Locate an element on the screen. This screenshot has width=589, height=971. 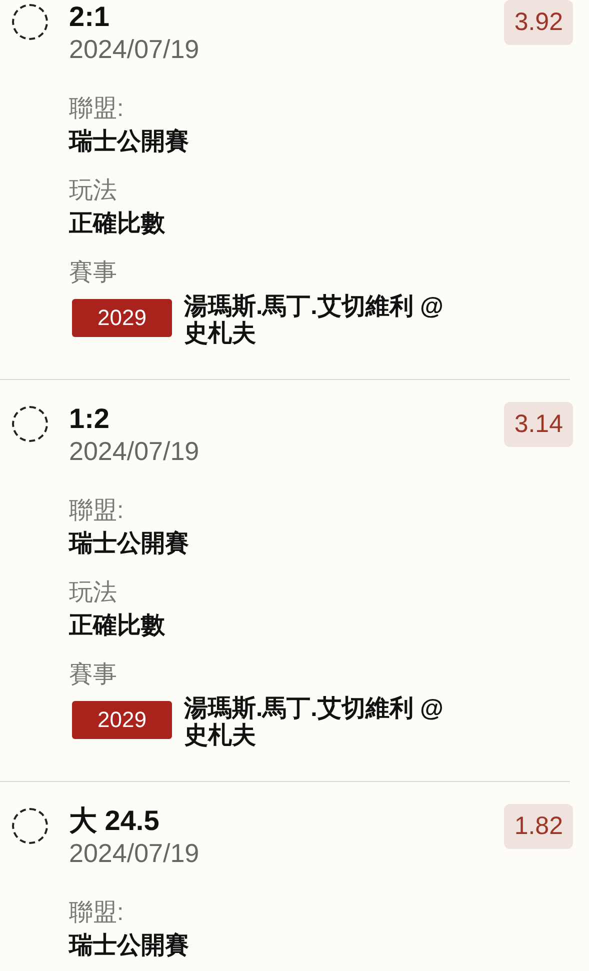
bet-title: 大 24.5 is located at coordinates (114, 820).